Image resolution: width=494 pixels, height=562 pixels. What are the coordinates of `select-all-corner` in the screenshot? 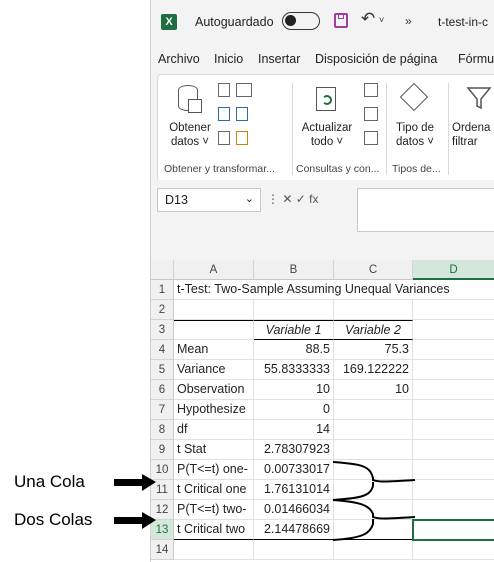 It's located at (162, 270).